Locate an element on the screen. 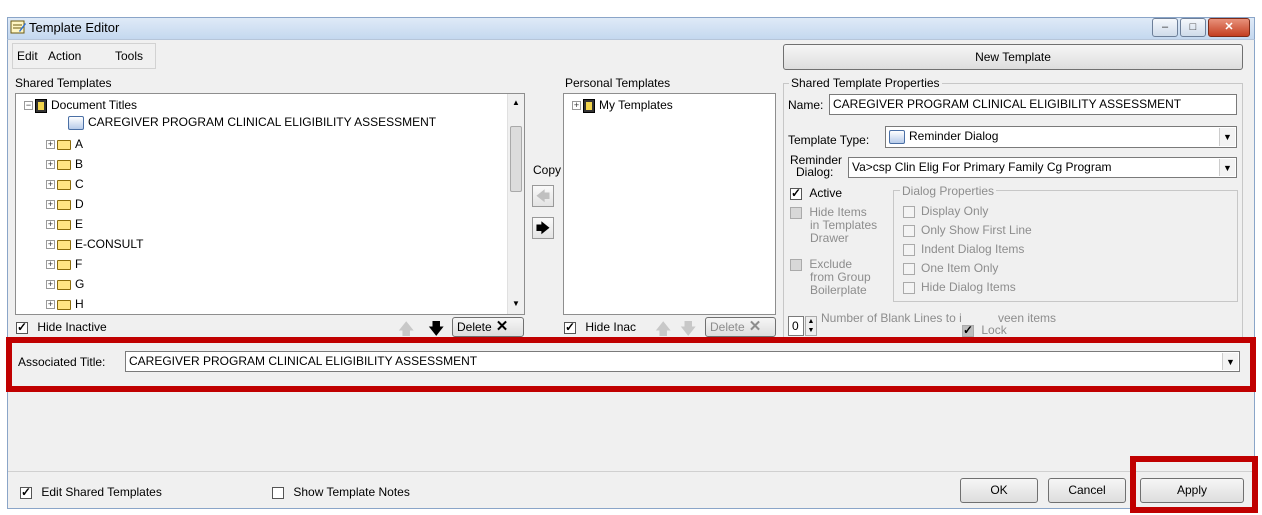 This screenshot has width=1262, height=515. show-notes-checkbox is located at coordinates (278, 492).